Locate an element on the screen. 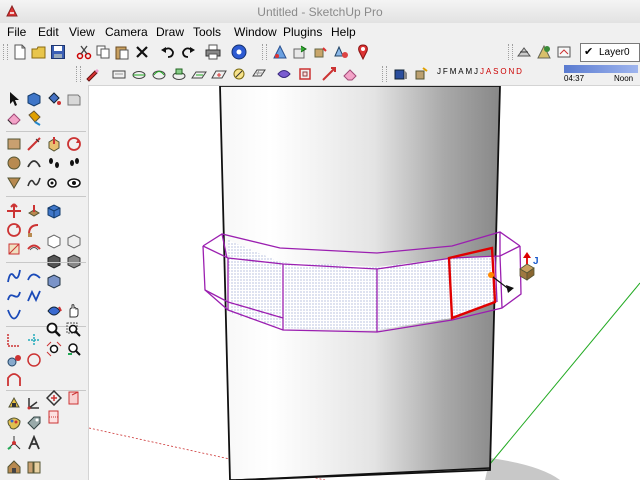 This screenshot has height=480, width=640. pushpull-icon is located at coordinates (54, 144).